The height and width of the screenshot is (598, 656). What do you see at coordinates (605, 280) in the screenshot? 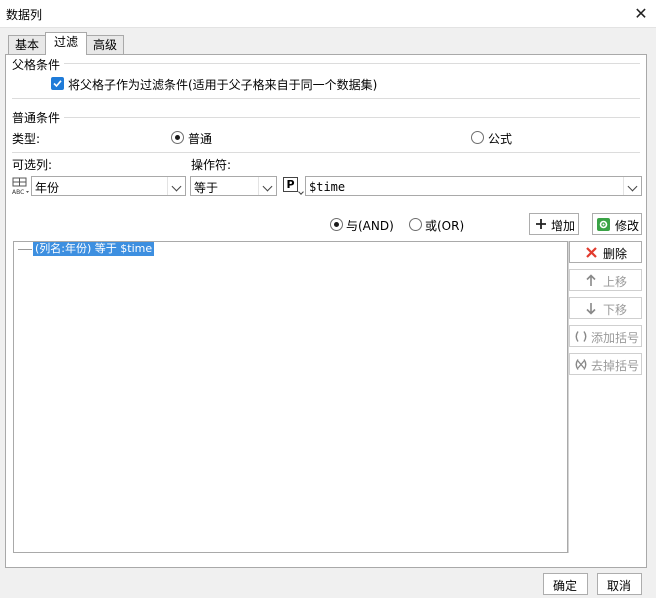
I see `move-up-button: 上移` at bounding box center [605, 280].